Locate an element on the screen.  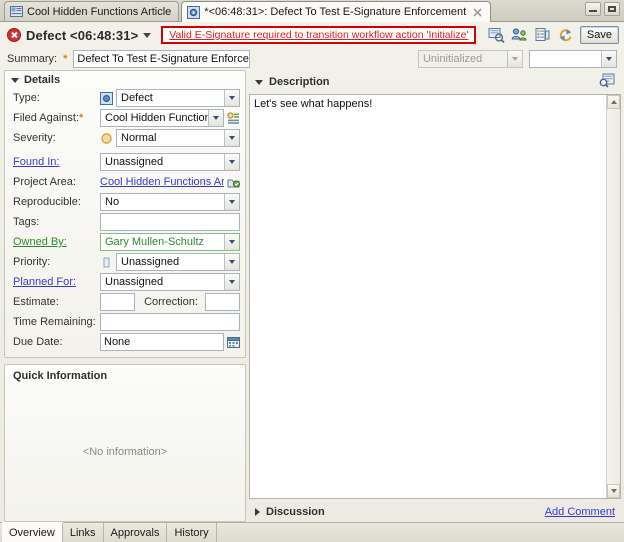
field-row-found-in: Found In: Unassigned is located at coordinates (125, 162).